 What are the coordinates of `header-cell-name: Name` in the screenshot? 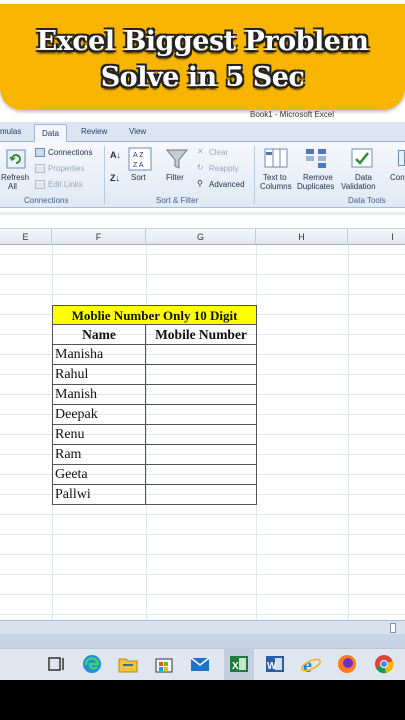 It's located at (99, 335).